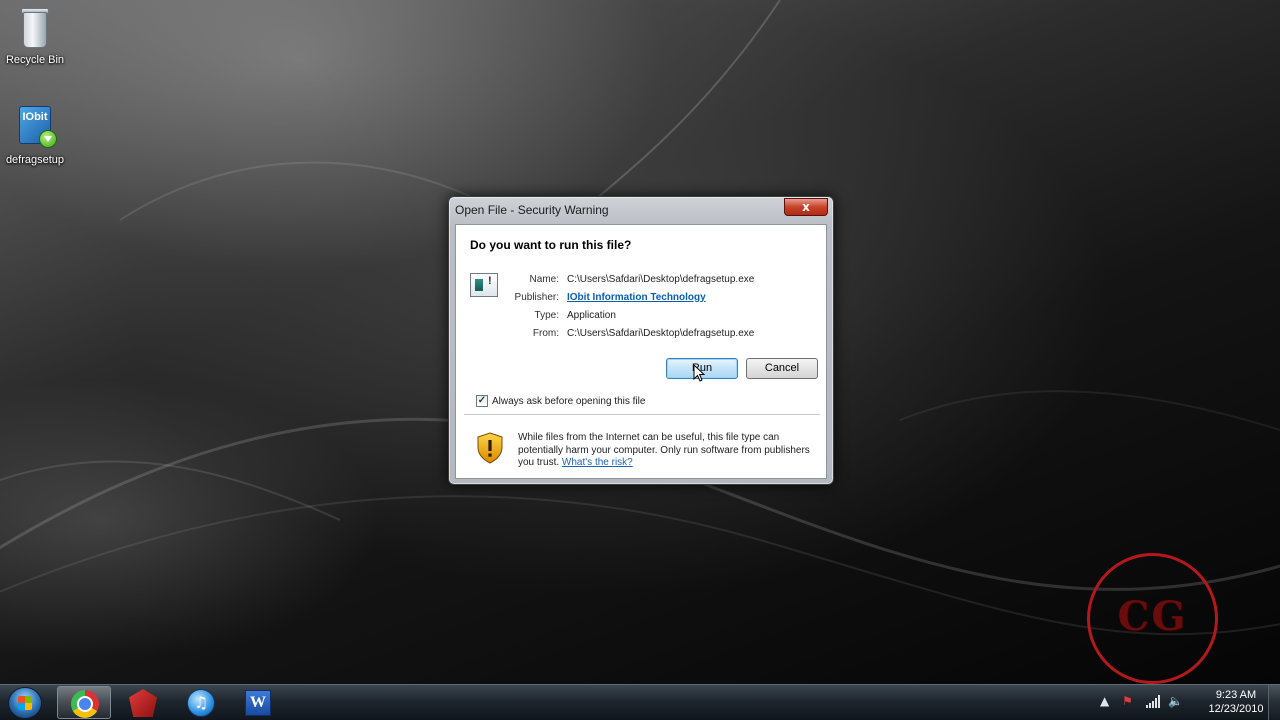  Describe the element at coordinates (699, 373) in the screenshot. I see `mouse-cursor-icon` at that location.